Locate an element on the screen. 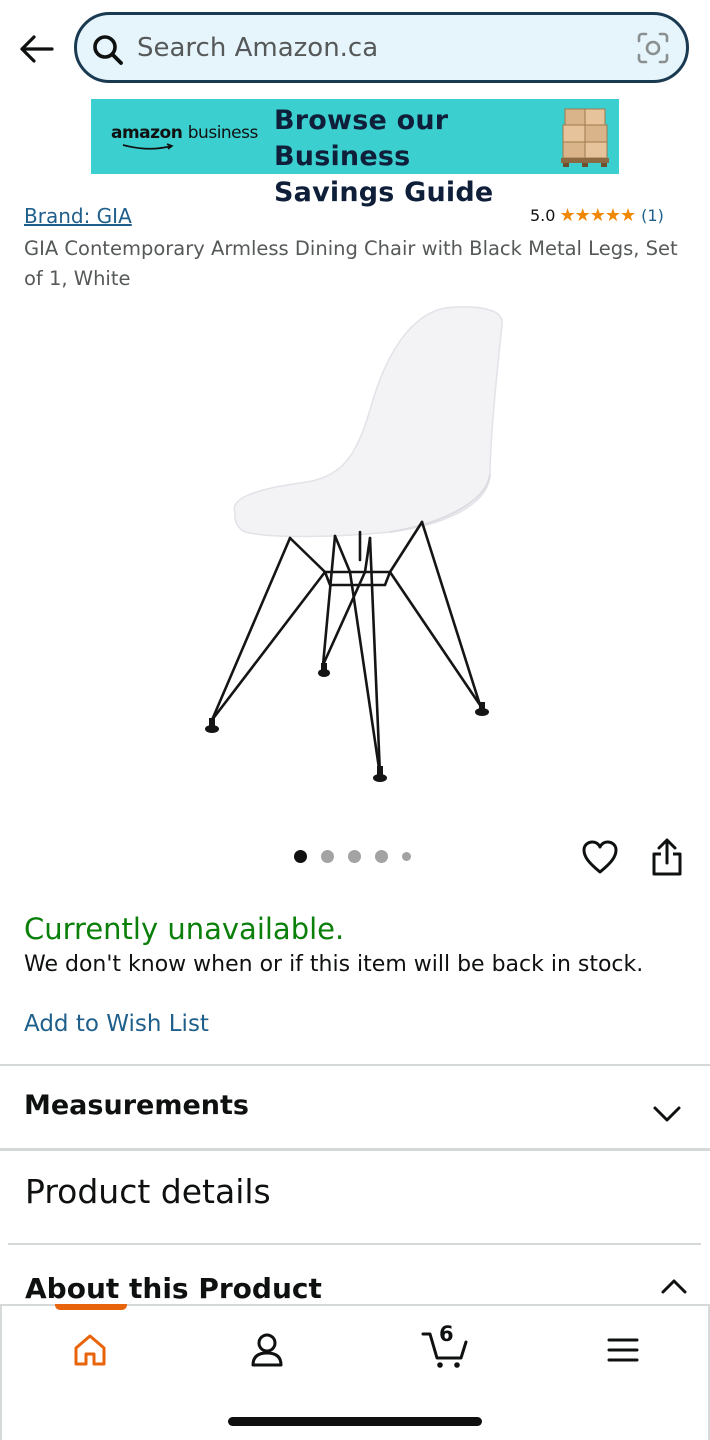 The image size is (710, 1440). banner-headline: Browse our Business Savings Guide is located at coordinates (419, 157).